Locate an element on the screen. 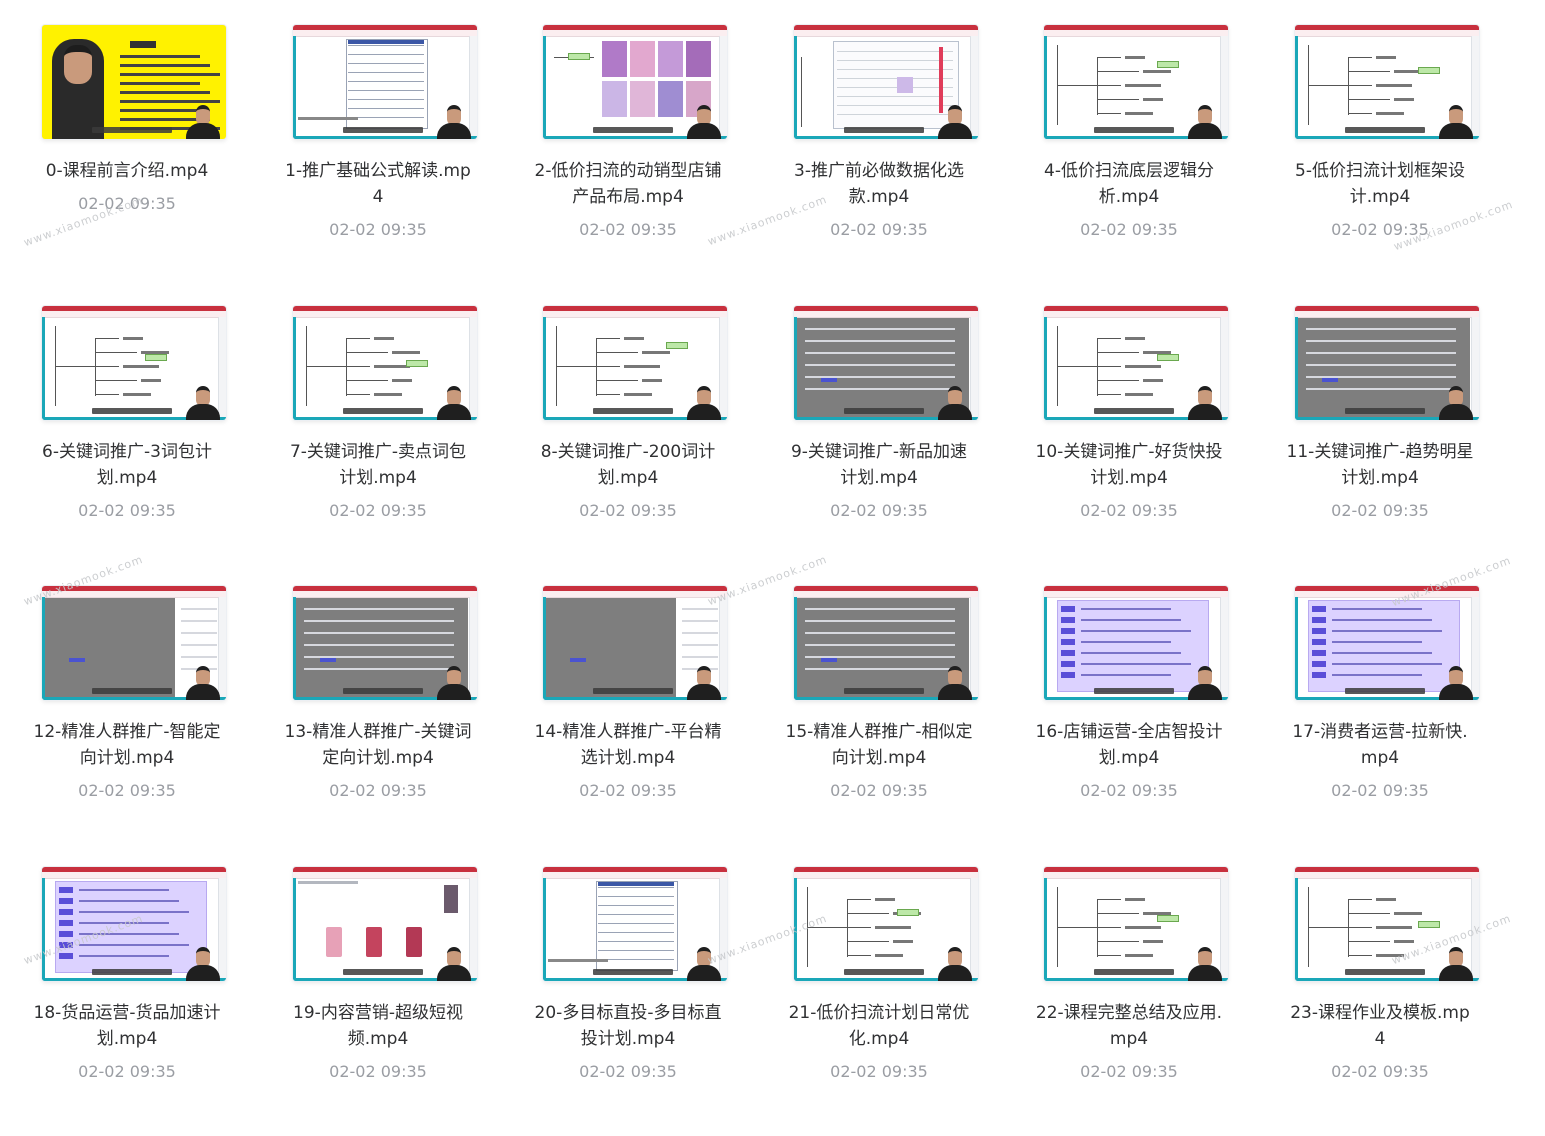 This screenshot has width=1545, height=1136. file-name-text: 19-内容营销-超级短视频.mp4 is located at coordinates (378, 1026).